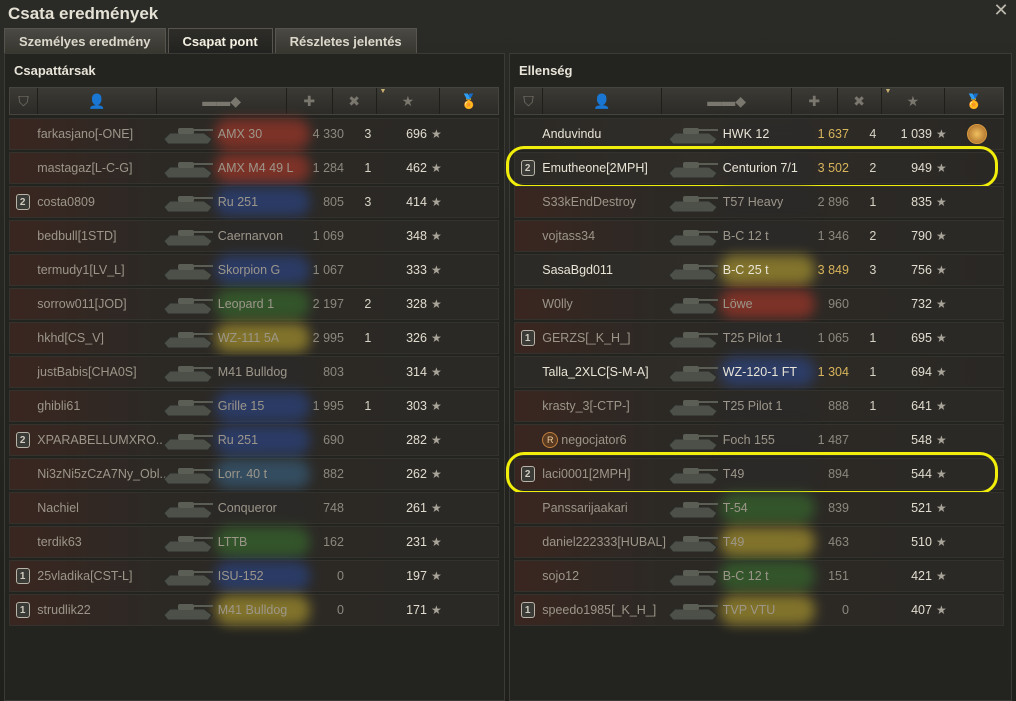  What do you see at coordinates (102, 474) in the screenshot?
I see `player-name: Ni3zNi5zCzA7Ny_Obl..` at bounding box center [102, 474].